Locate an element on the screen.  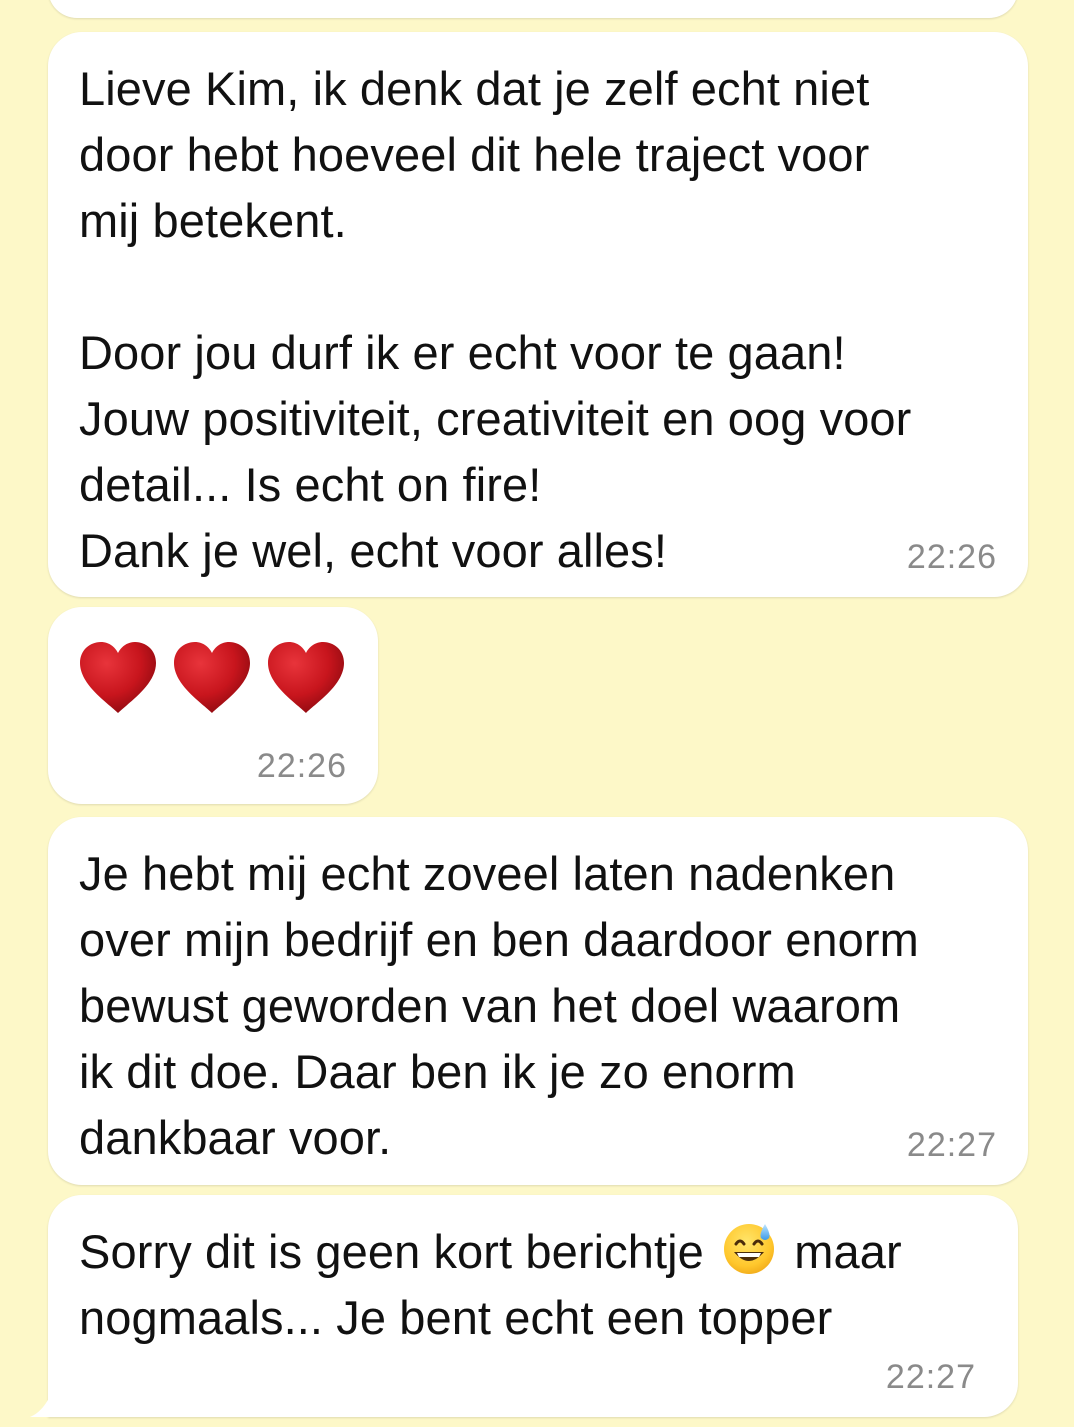
message-line: Je hebt mij echt zoveel laten nadenken is located at coordinates (487, 873).